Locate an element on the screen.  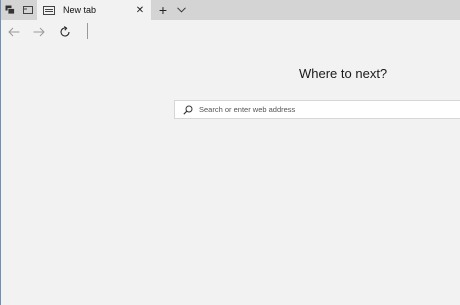
tab-title: New tab is located at coordinates (80, 10).